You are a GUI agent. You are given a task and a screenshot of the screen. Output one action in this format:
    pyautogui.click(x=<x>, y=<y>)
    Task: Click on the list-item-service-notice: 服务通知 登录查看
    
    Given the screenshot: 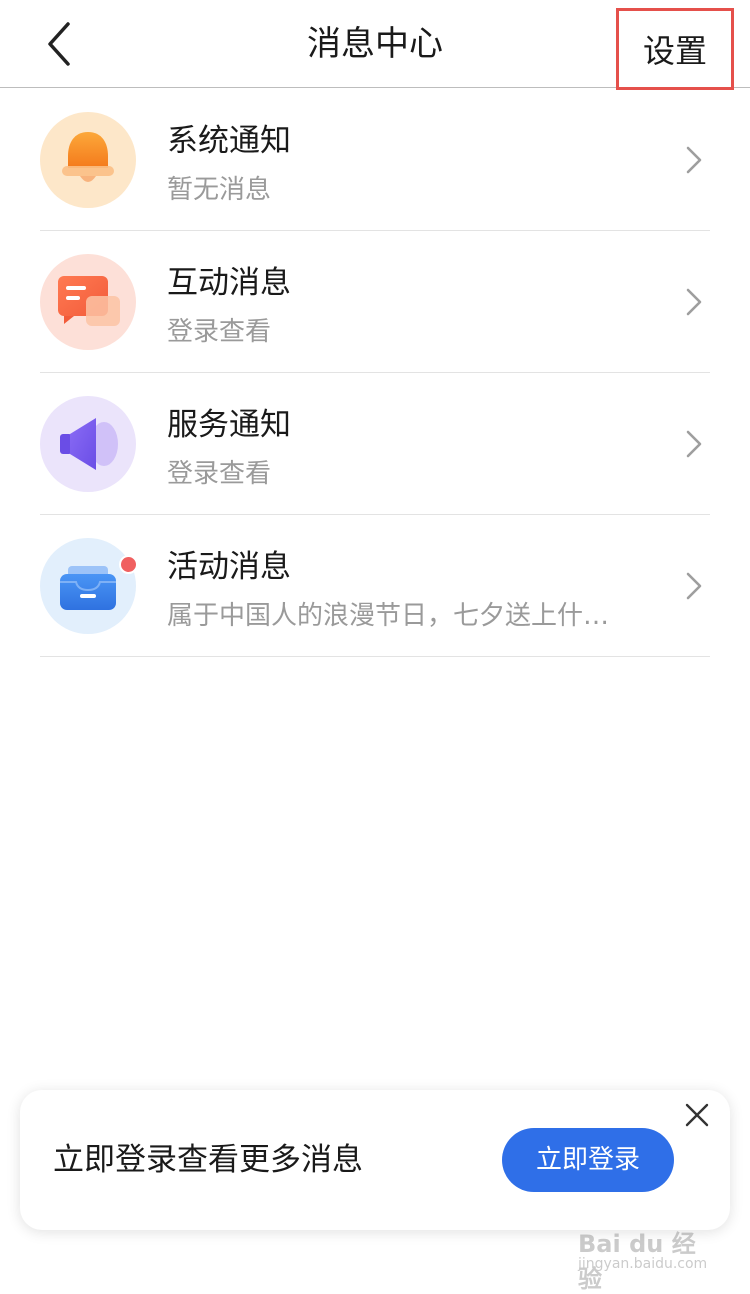 What is the action you would take?
    pyautogui.click(x=375, y=444)
    